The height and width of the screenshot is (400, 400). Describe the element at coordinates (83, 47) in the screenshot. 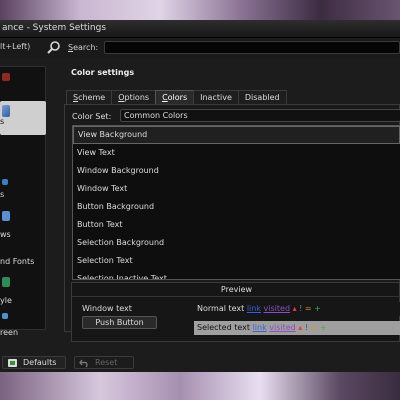

I see `search-label: Search:` at that location.